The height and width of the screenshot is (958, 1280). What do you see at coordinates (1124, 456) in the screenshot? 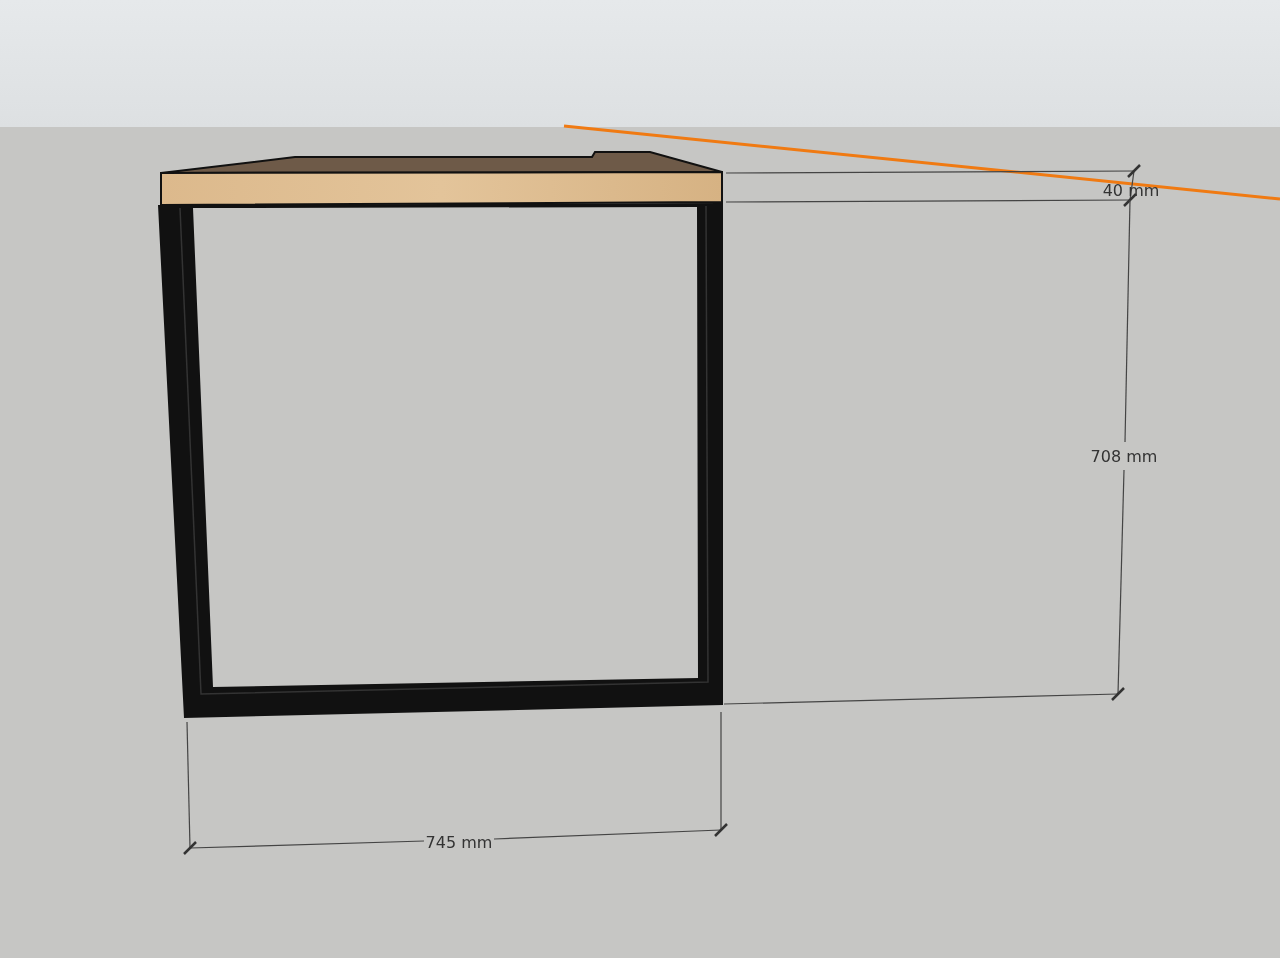
I see `dimension-label: 708 mm` at bounding box center [1124, 456].